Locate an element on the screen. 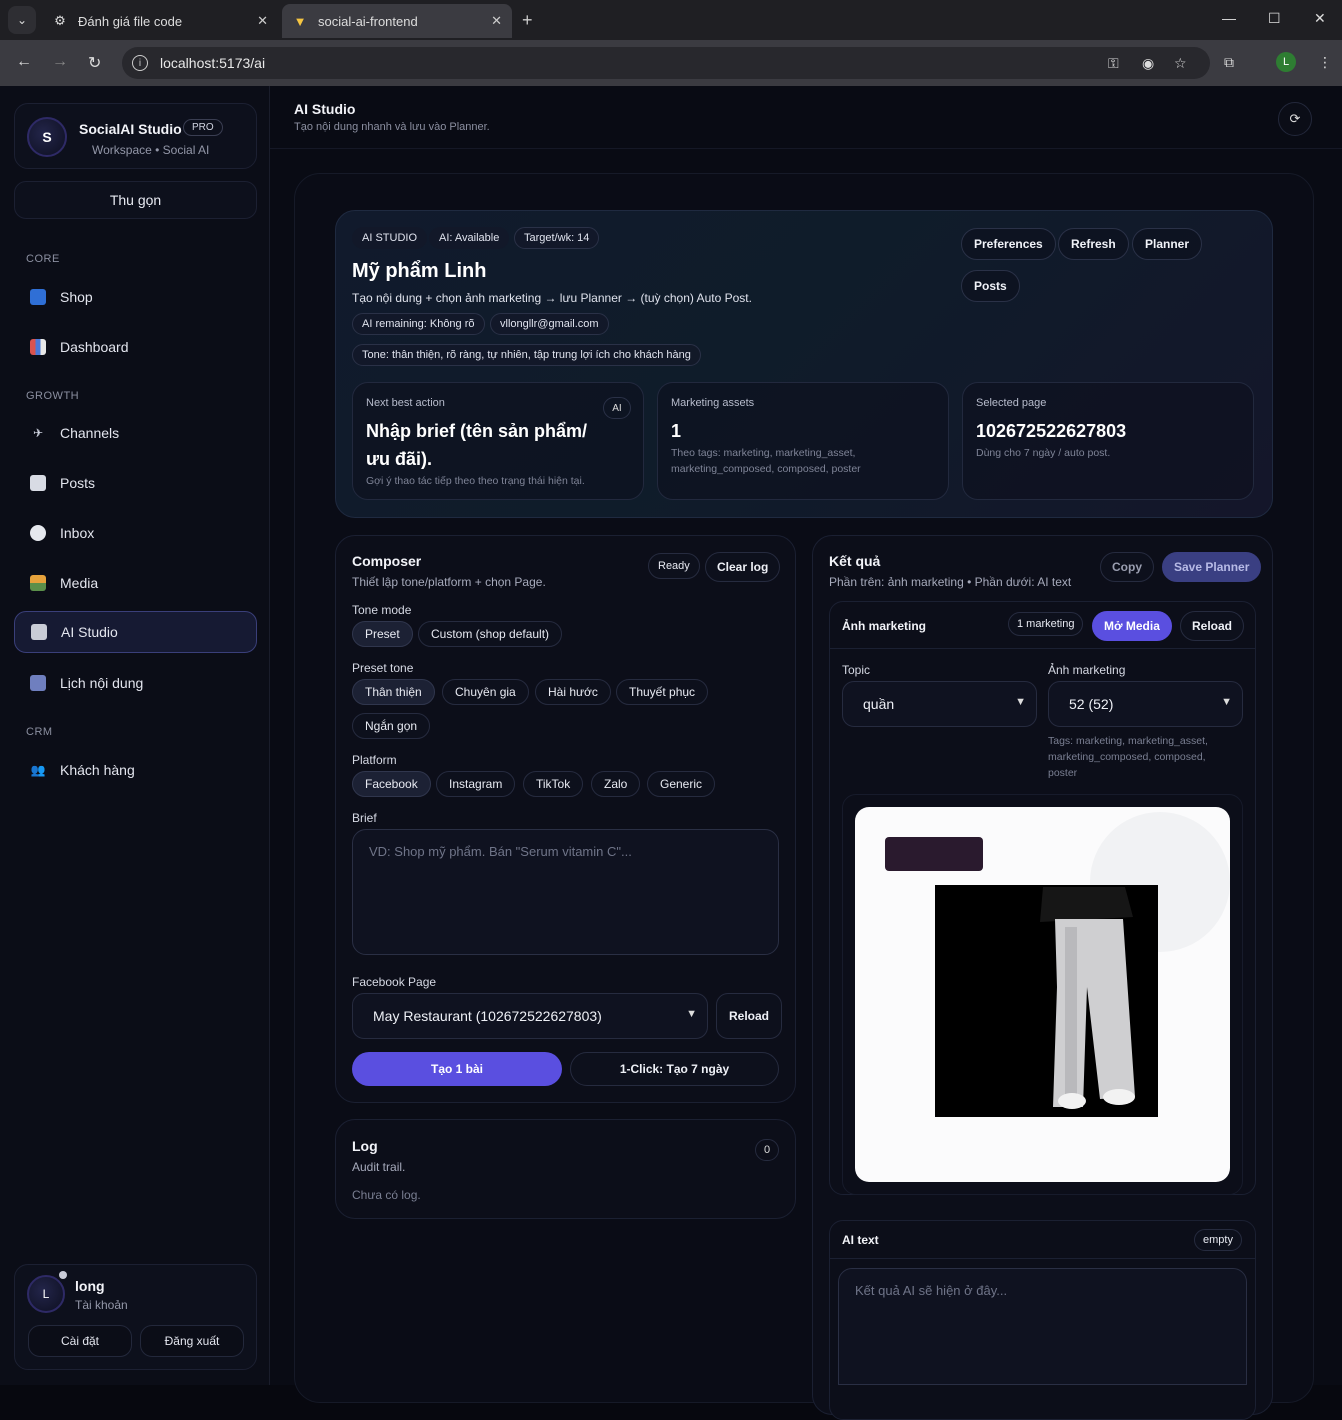 Image resolution: width=1342 pixels, height=1420 pixels. extensions-icon: ⧉ is located at coordinates (1229, 62).